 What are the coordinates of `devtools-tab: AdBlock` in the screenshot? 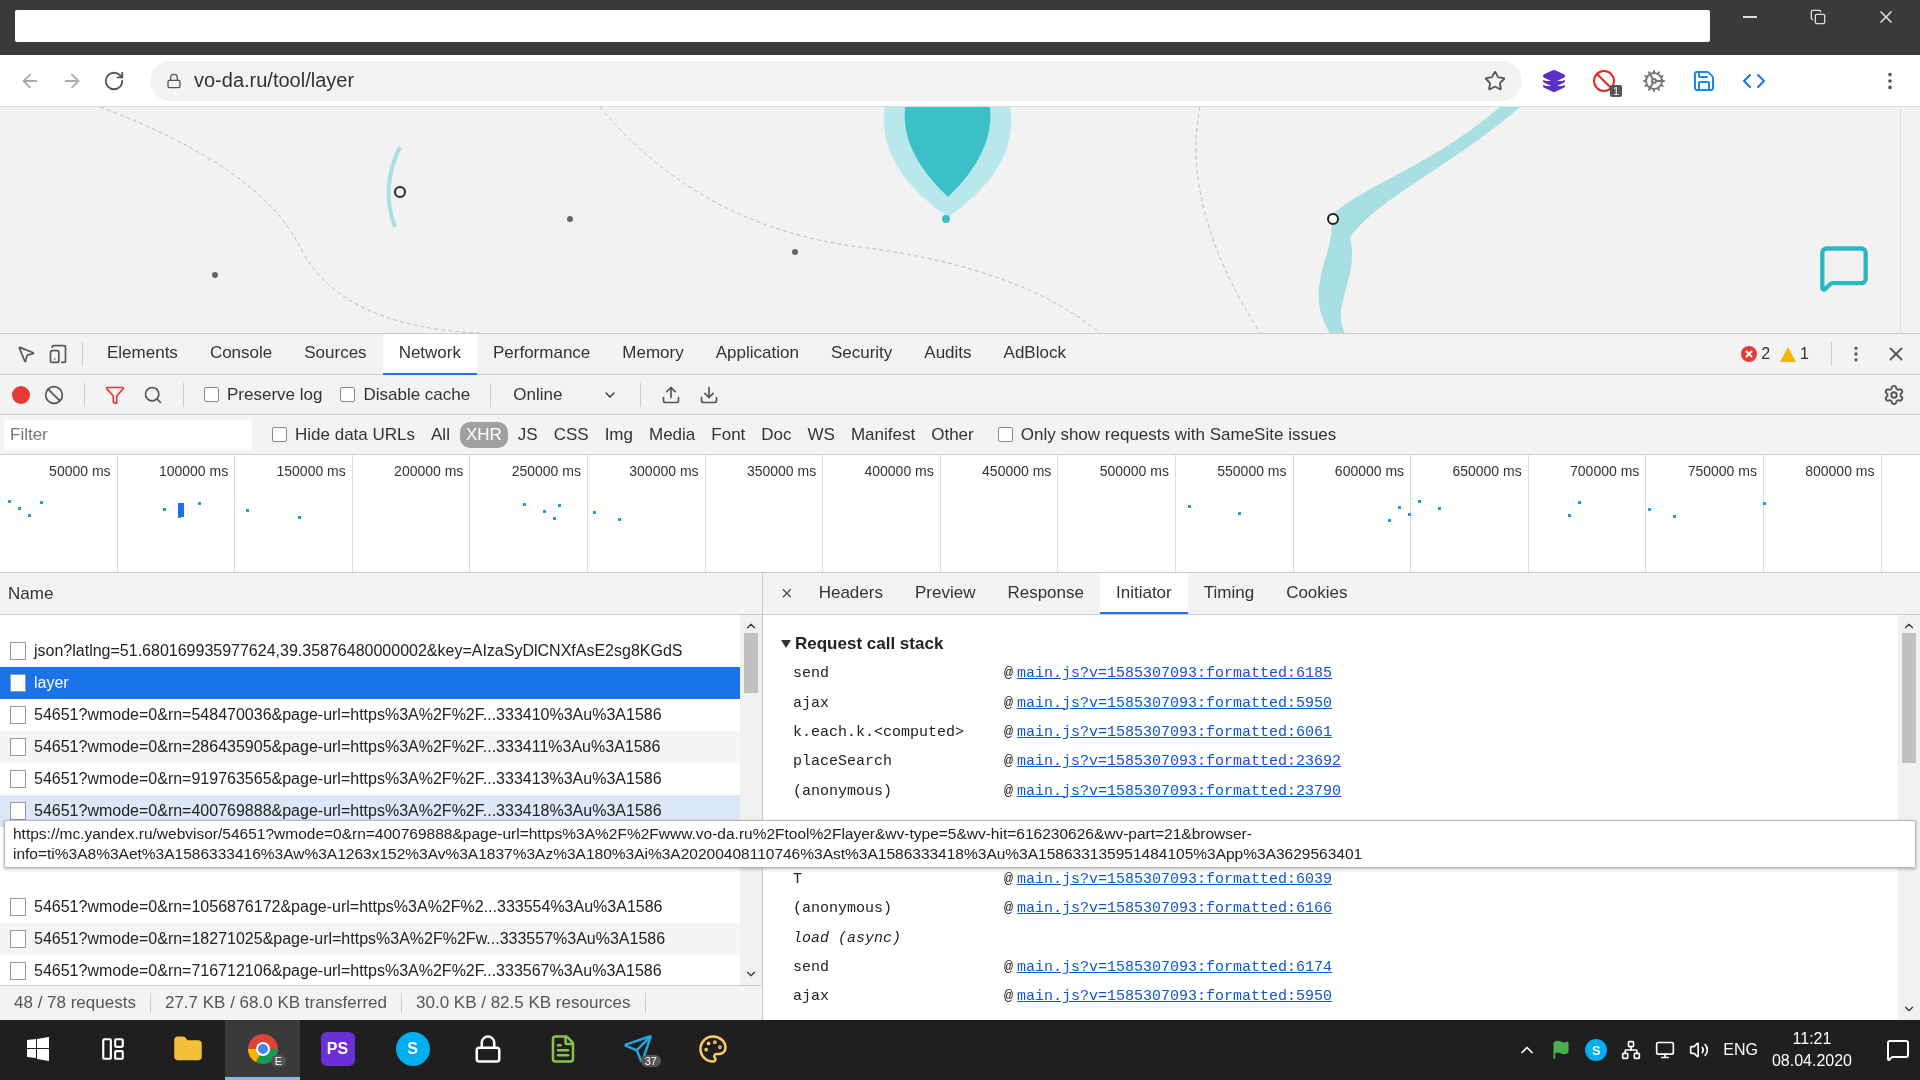 It's located at (1034, 354).